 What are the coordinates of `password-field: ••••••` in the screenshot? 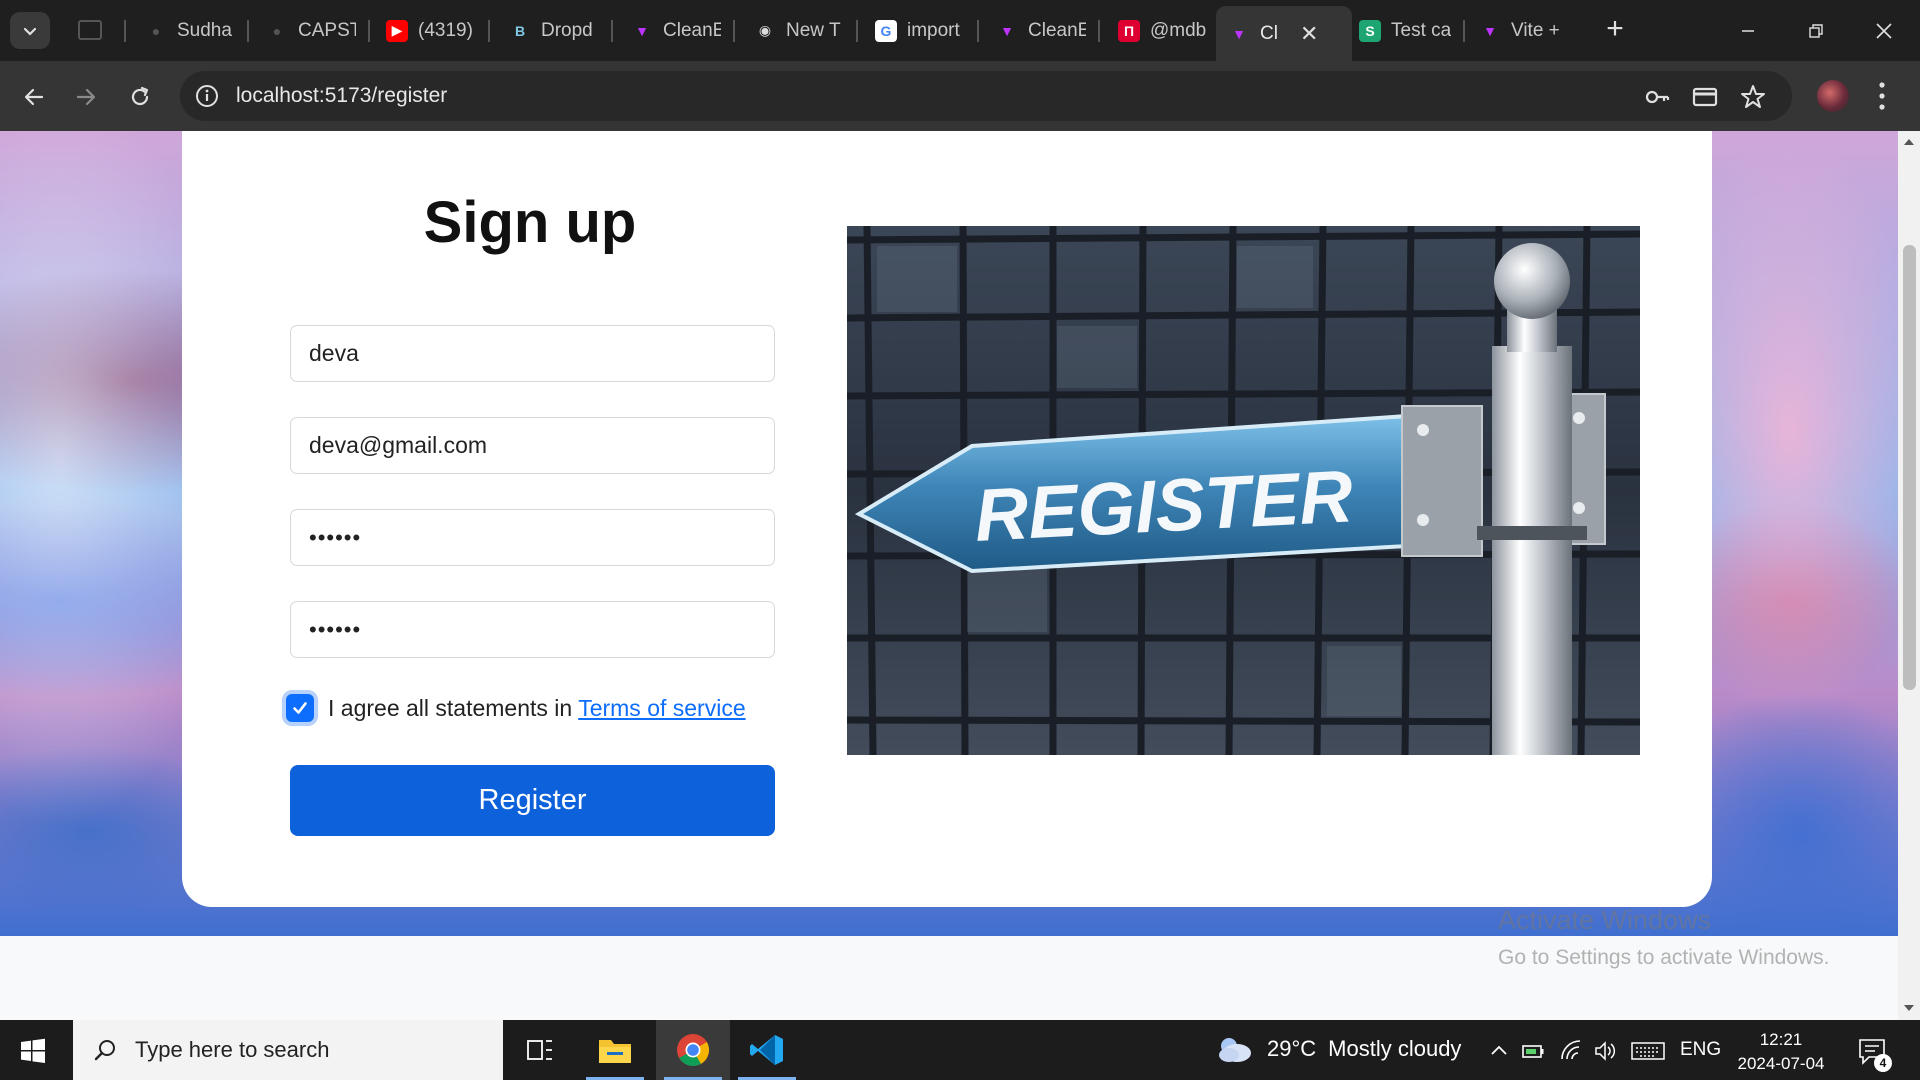 It's located at (532, 537).